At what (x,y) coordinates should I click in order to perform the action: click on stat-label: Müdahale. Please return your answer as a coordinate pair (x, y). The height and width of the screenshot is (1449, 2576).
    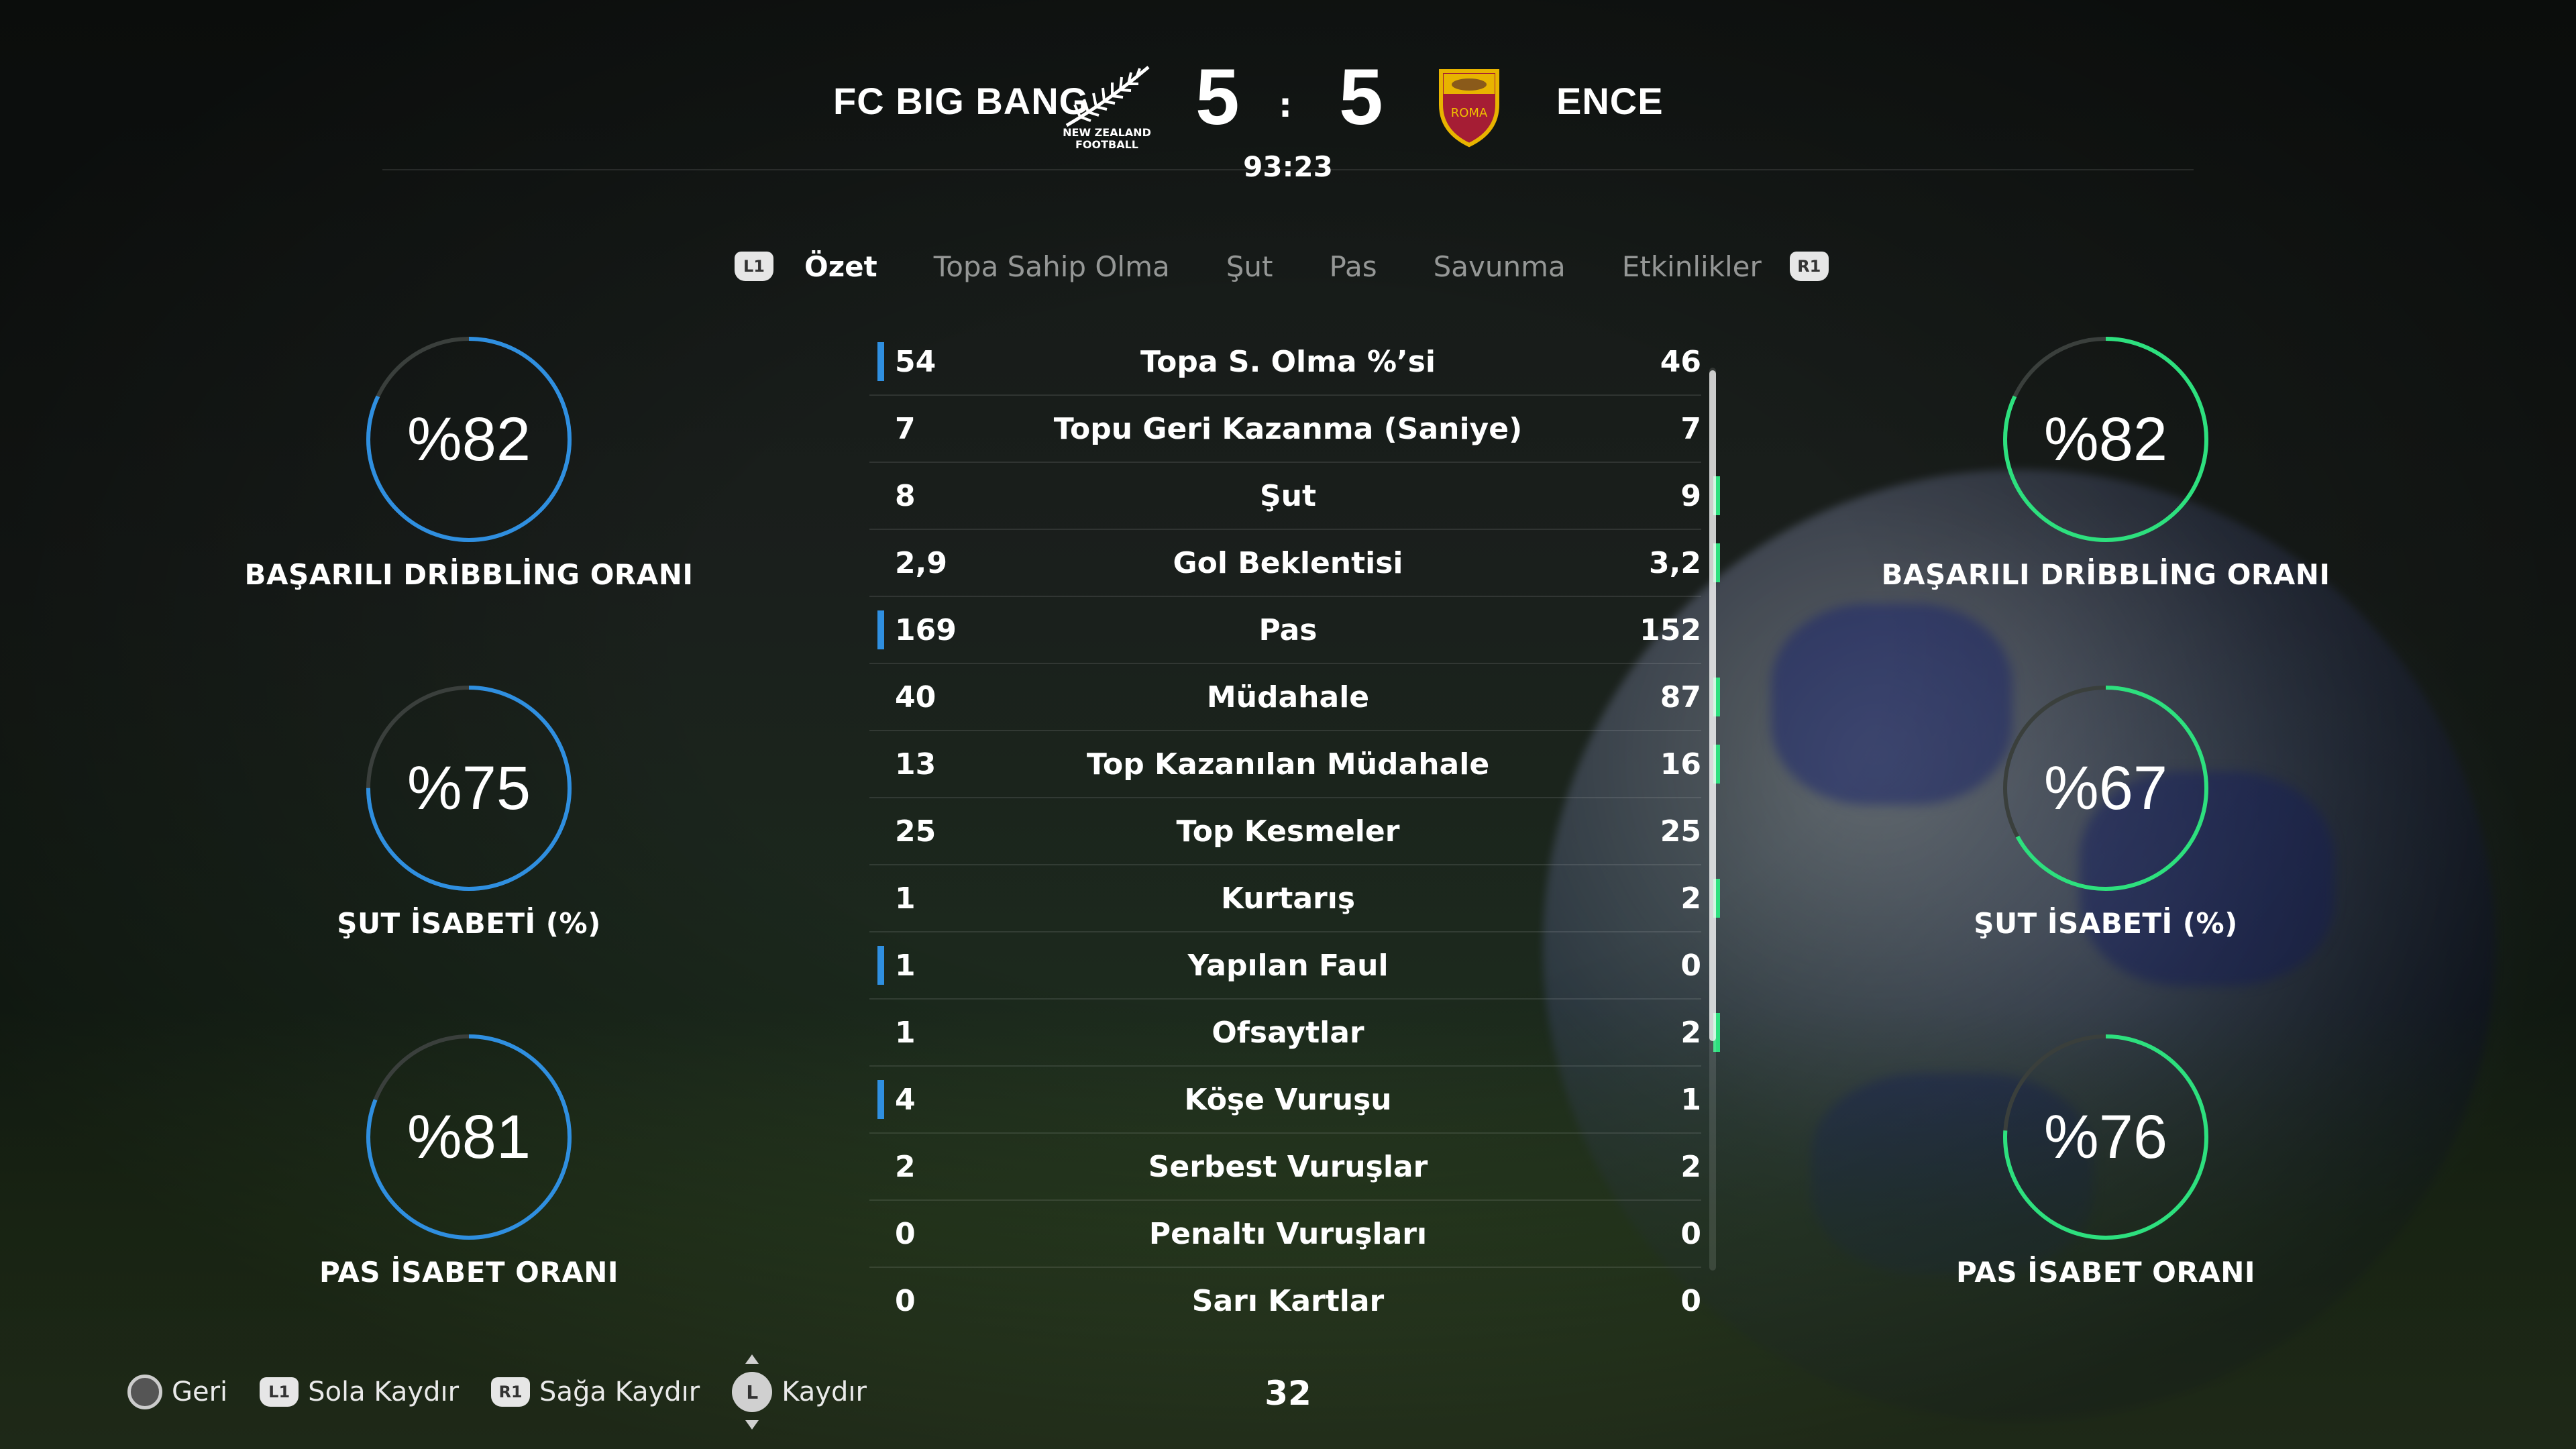
    Looking at the image, I should click on (1288, 697).